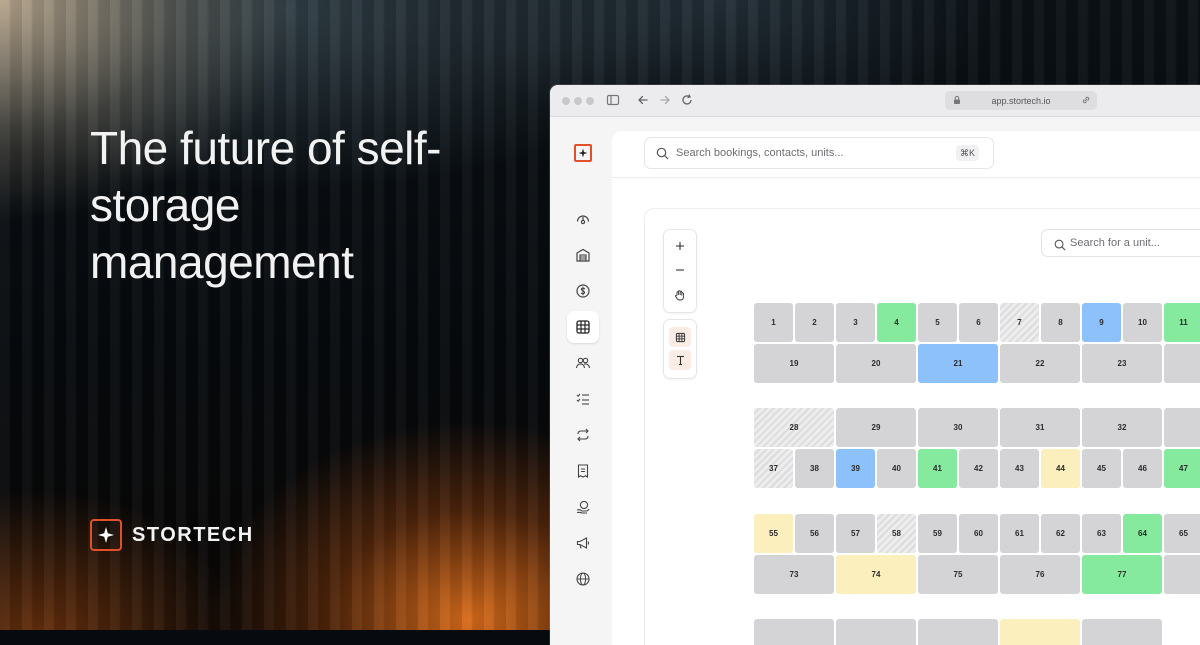 This screenshot has width=1200, height=645. Describe the element at coordinates (978, 322) in the screenshot. I see `storage-unit: 6` at that location.